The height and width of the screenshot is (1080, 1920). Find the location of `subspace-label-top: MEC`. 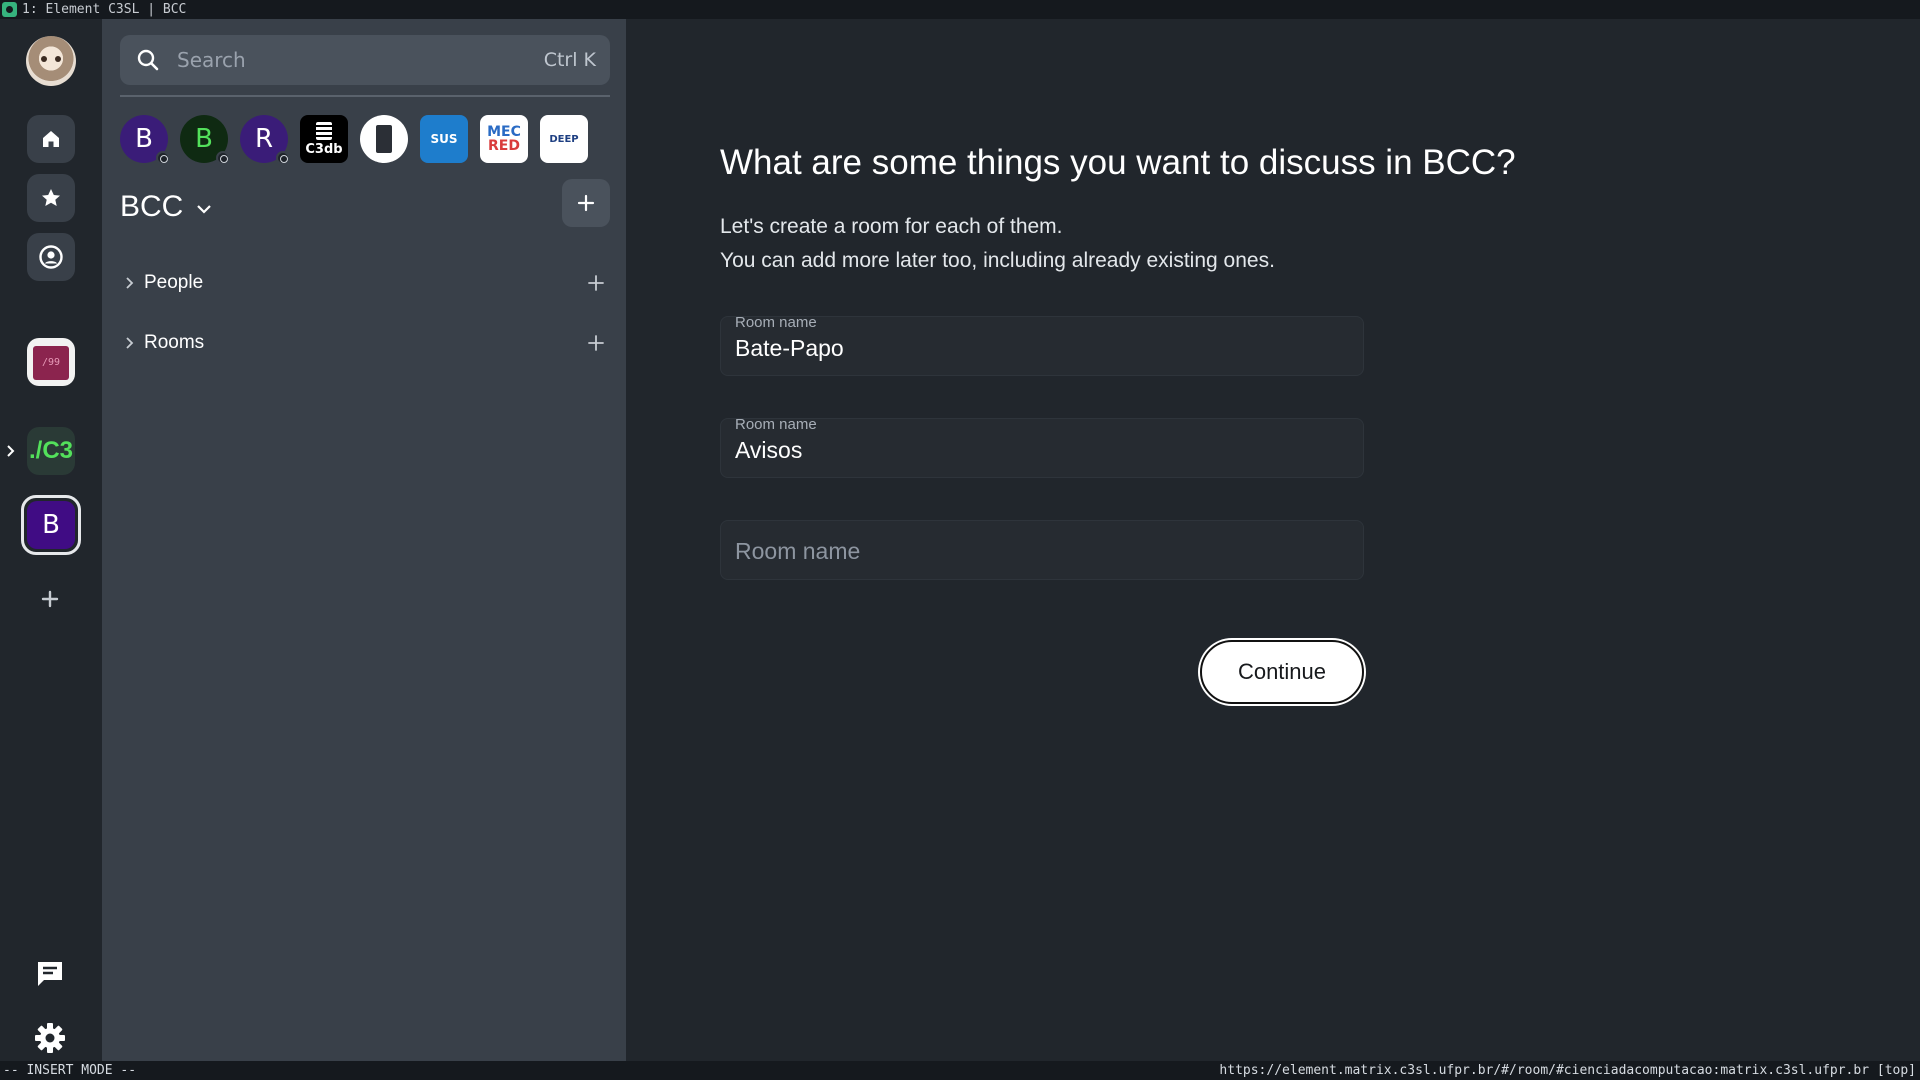

subspace-label-top: MEC is located at coordinates (504, 132).